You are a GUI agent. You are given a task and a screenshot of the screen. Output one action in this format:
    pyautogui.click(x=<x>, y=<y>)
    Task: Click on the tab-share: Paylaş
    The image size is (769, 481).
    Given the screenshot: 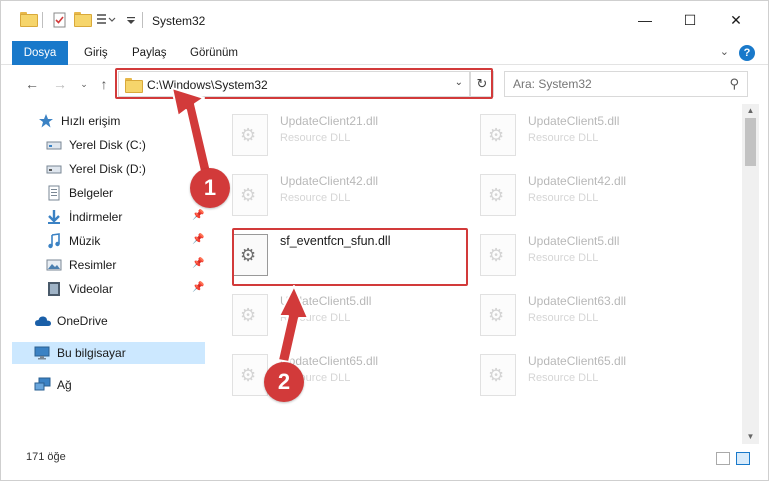 What is the action you would take?
    pyautogui.click(x=149, y=53)
    